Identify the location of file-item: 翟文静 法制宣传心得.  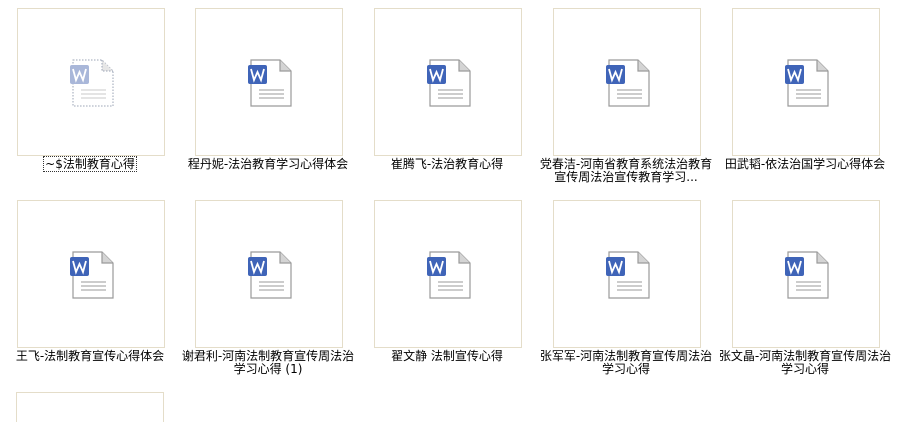
(447, 295).